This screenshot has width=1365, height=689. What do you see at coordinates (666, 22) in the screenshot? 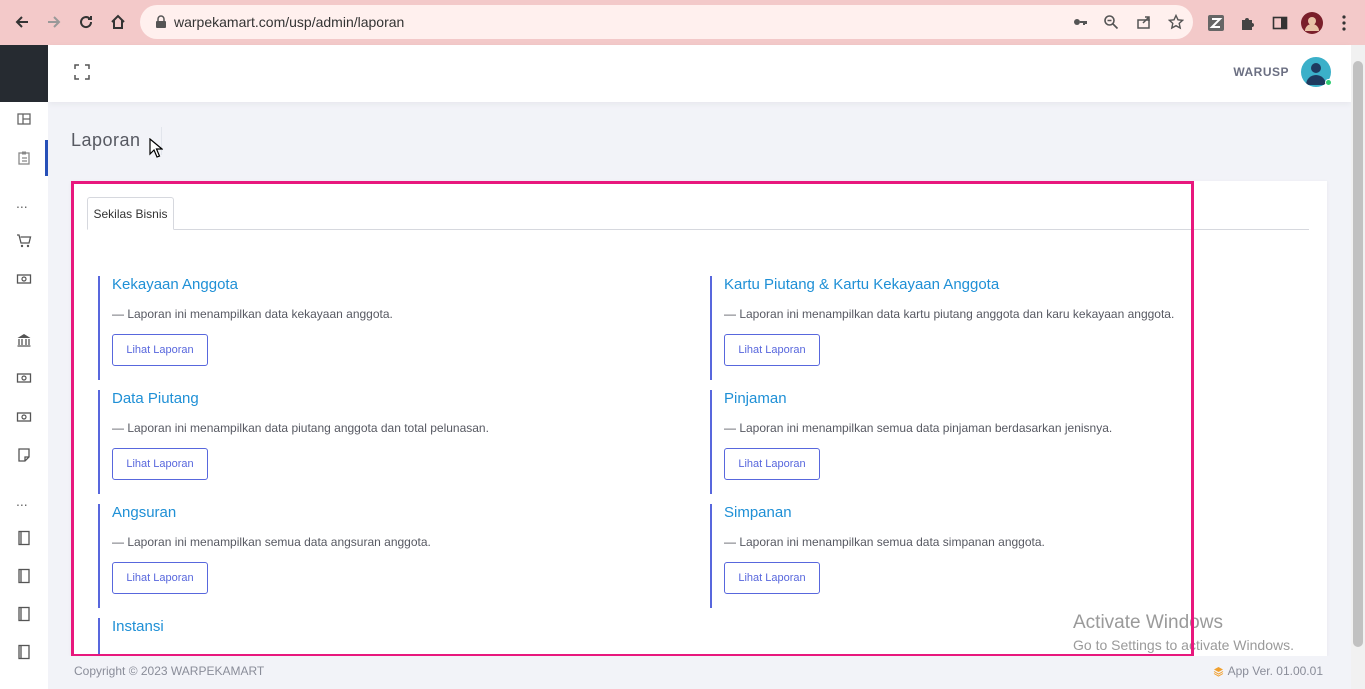
I see `address-bar: warpekamart.com/usp/admin/laporan` at bounding box center [666, 22].